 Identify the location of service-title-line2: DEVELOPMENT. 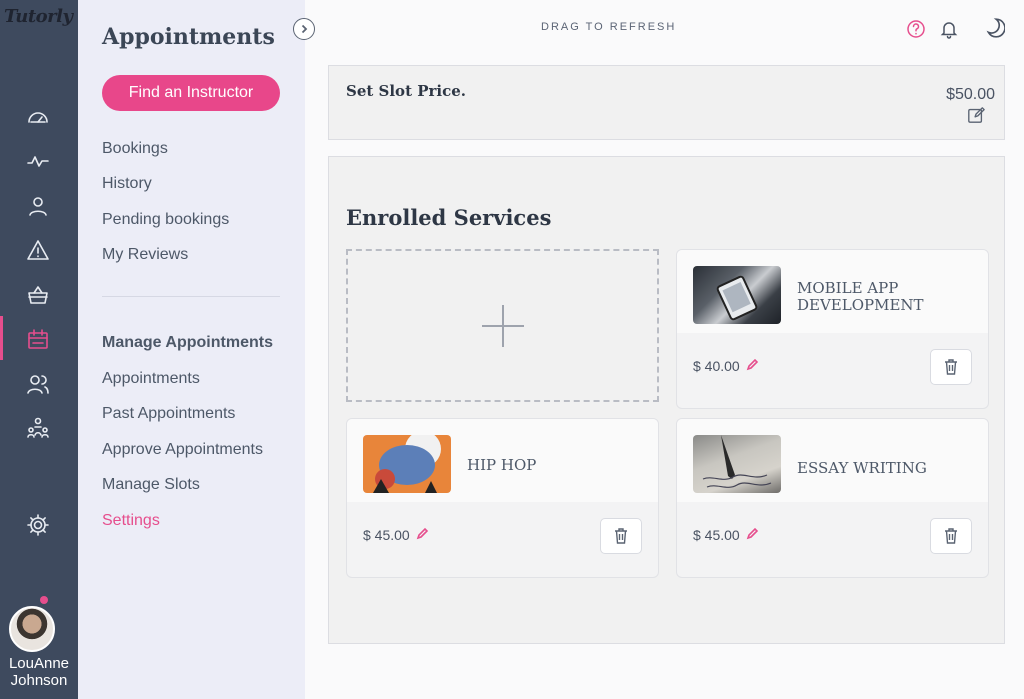
(860, 305).